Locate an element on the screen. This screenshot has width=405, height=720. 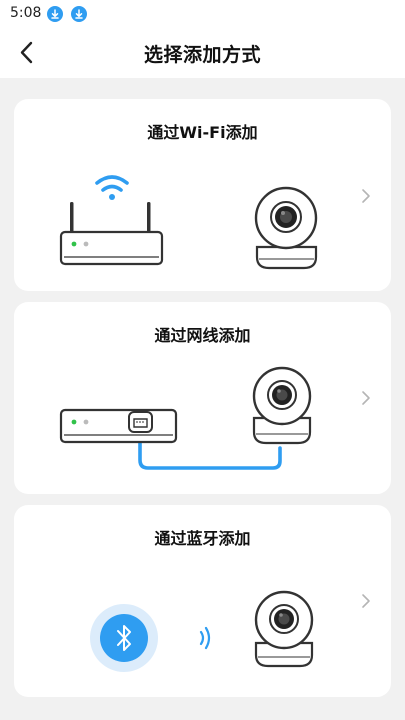
status-time: 5:08 is located at coordinates (26, 13).